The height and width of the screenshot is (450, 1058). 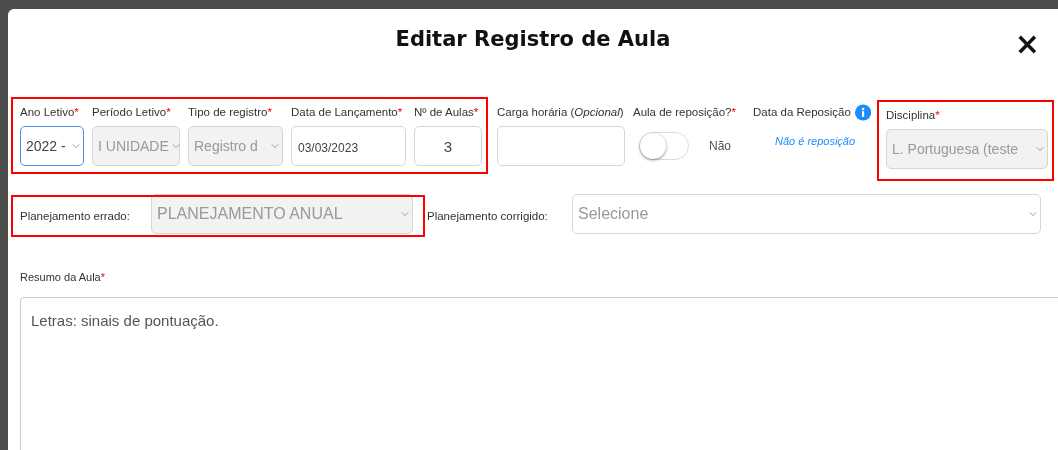 What do you see at coordinates (533, 39) in the screenshot?
I see `modal-title: Editar Registro de Aula` at bounding box center [533, 39].